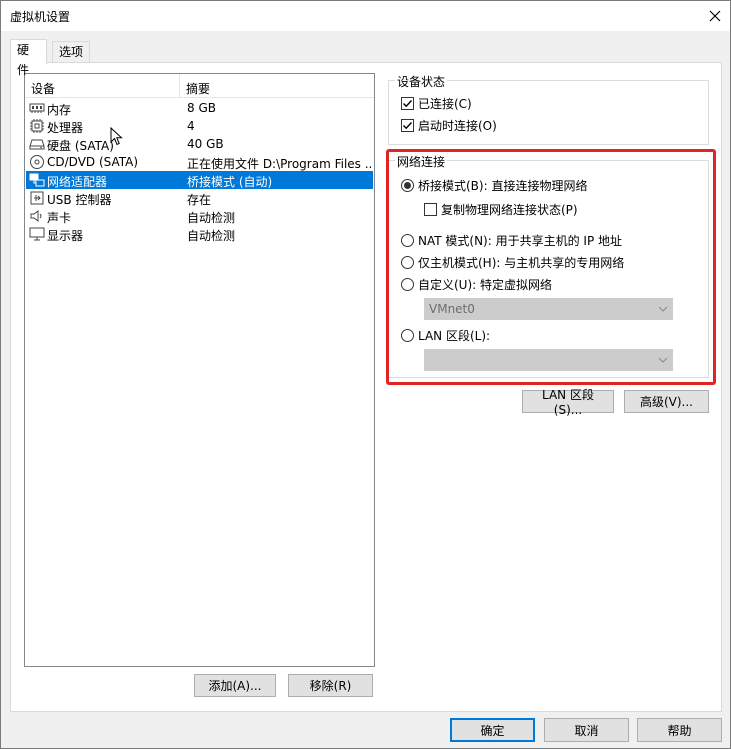 The width and height of the screenshot is (731, 749). Describe the element at coordinates (37, 108) in the screenshot. I see `memory-icon` at that location.